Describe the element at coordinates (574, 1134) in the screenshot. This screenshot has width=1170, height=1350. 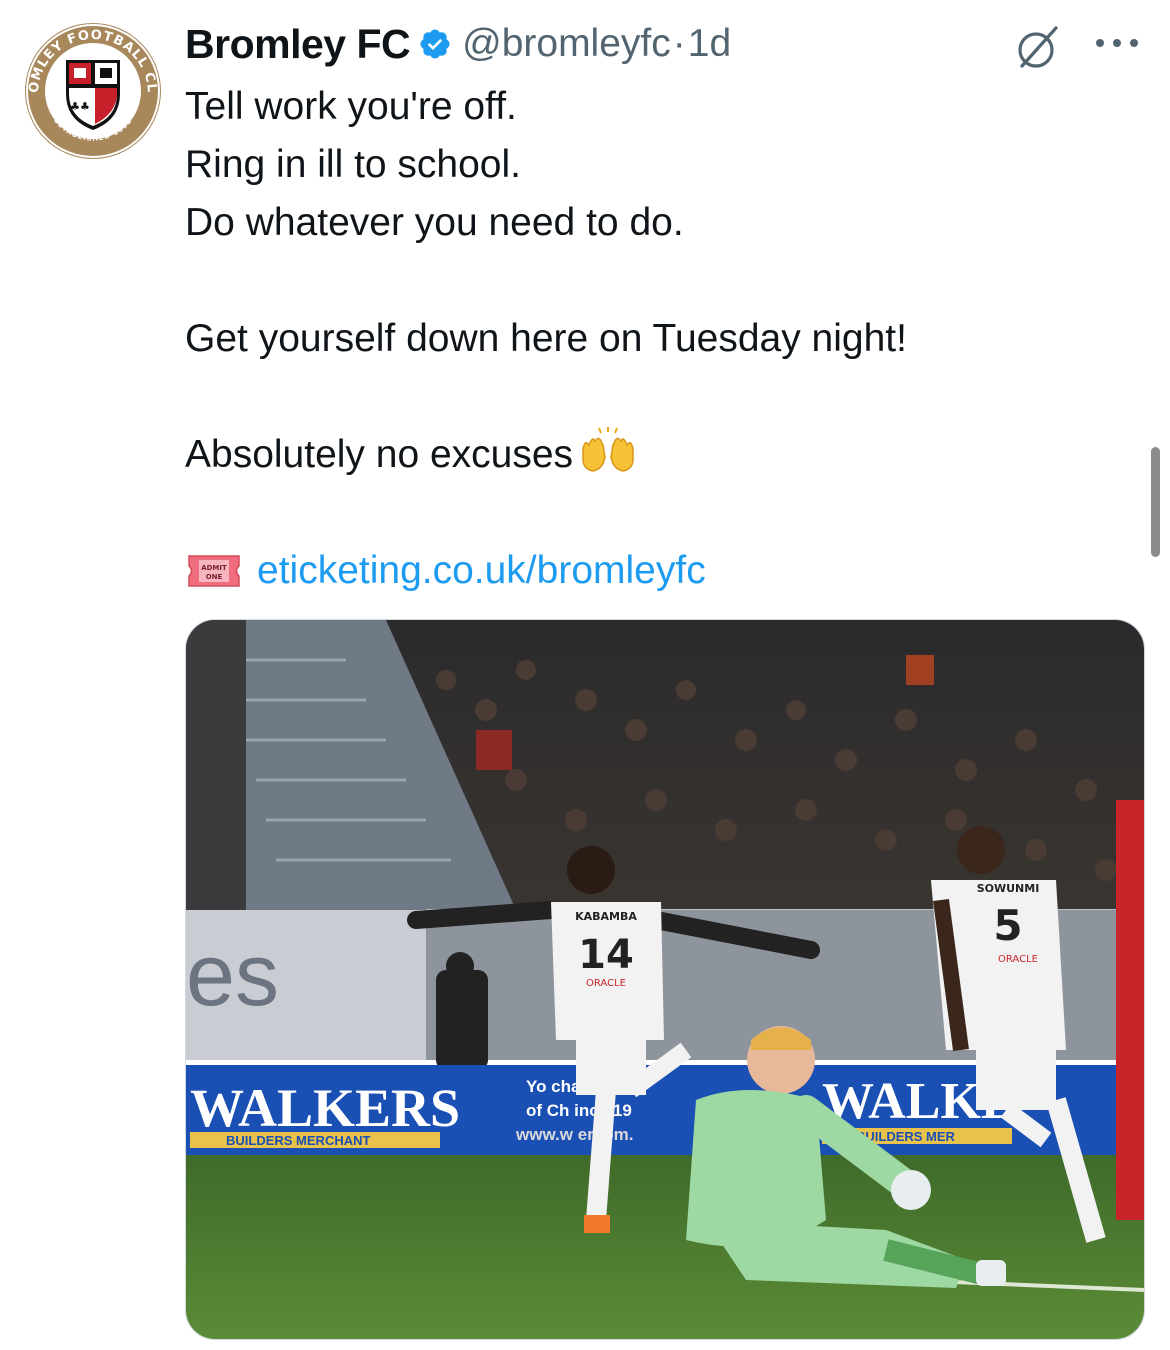
I see `board-mid-line3: www.w ersbm.` at that location.